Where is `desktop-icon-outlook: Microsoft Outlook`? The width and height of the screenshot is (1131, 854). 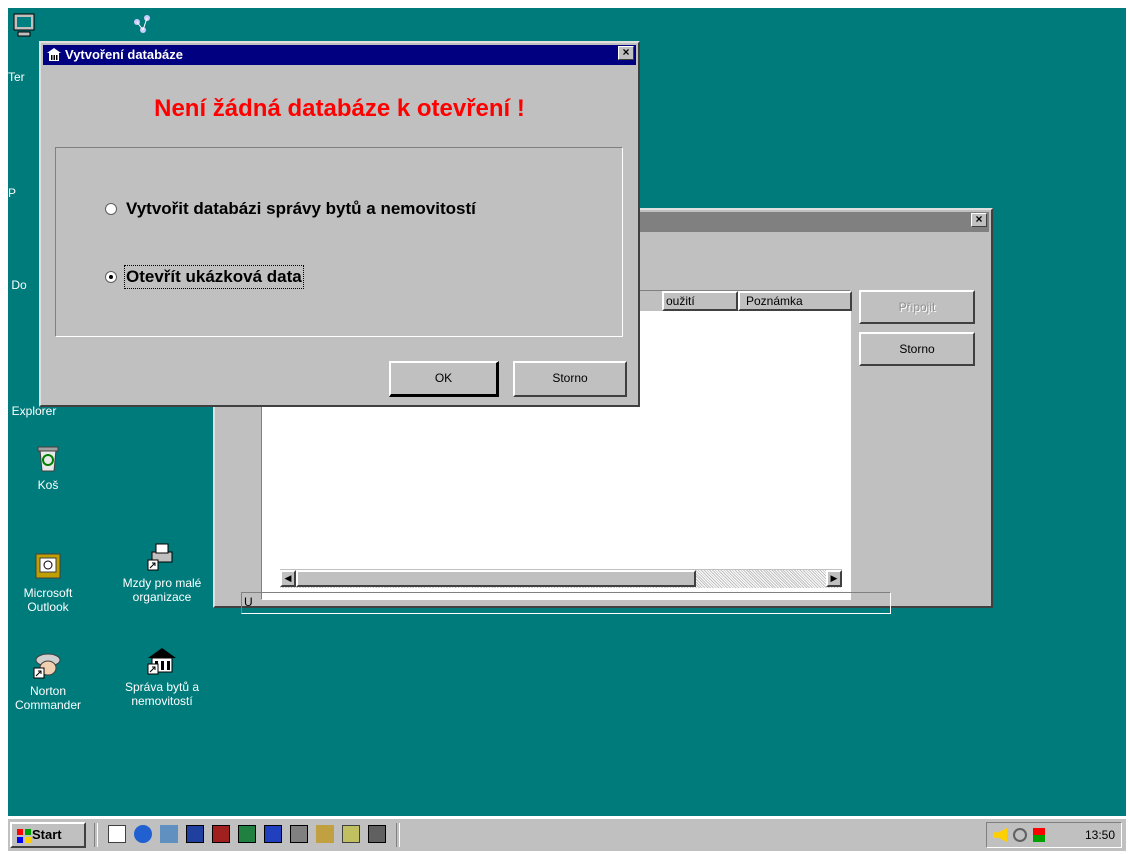
desktop-icon-outlook: Microsoft Outlook is located at coordinates (48, 582).